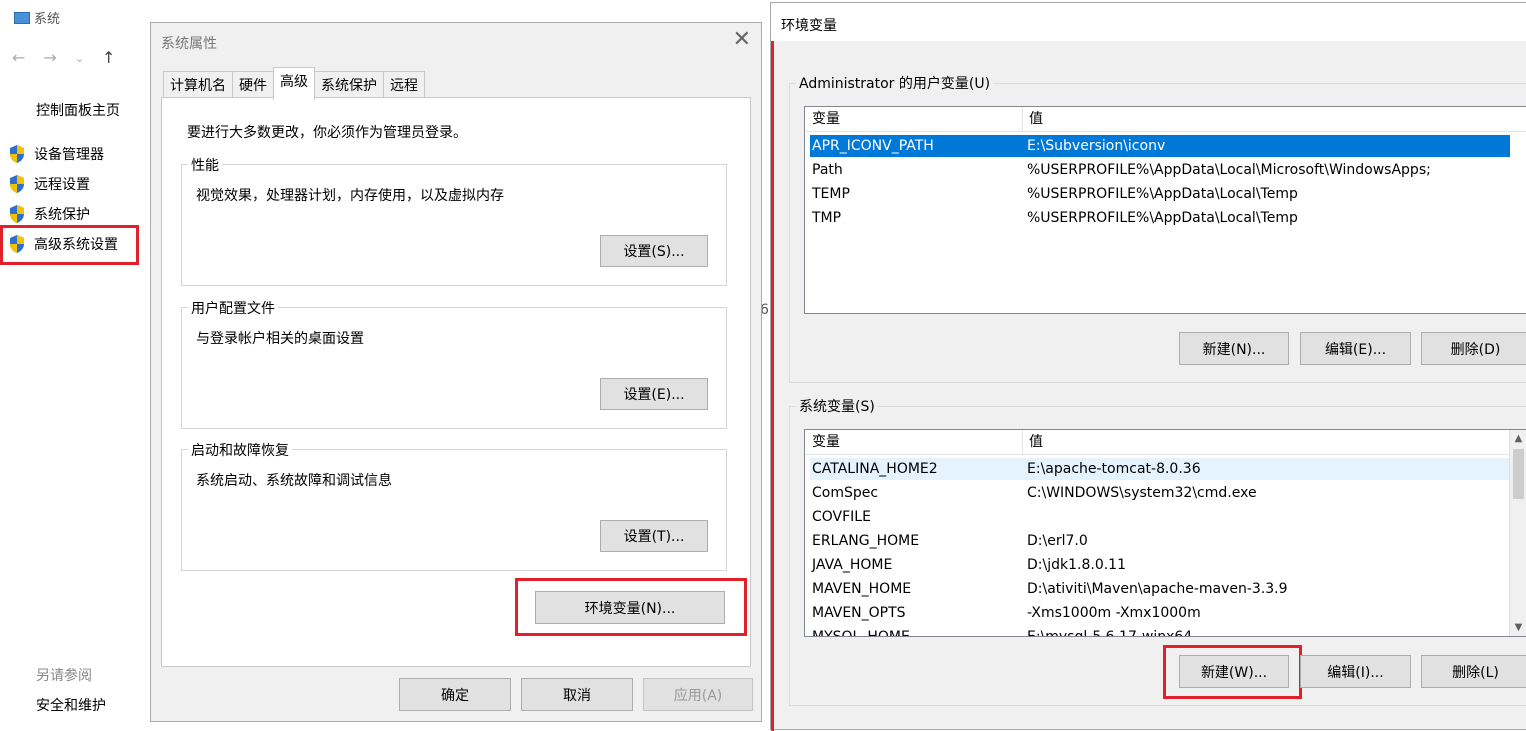 The width and height of the screenshot is (1526, 731). What do you see at coordinates (837, 406) in the screenshot?
I see `section-label: 系统变量(S)` at bounding box center [837, 406].